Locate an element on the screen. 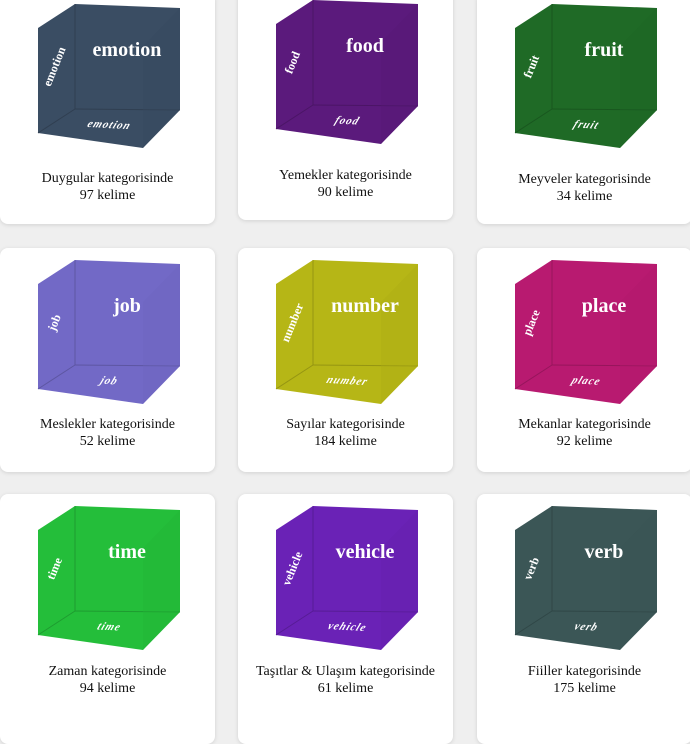  cube-word-bottom: vehicle is located at coordinates (347, 627).